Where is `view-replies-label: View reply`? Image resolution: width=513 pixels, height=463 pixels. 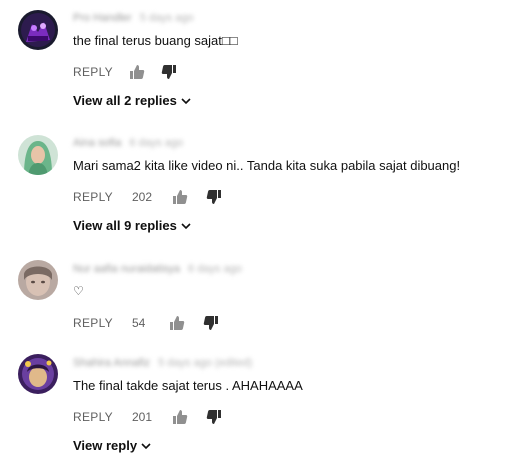 view-replies-label: View reply is located at coordinates (105, 445).